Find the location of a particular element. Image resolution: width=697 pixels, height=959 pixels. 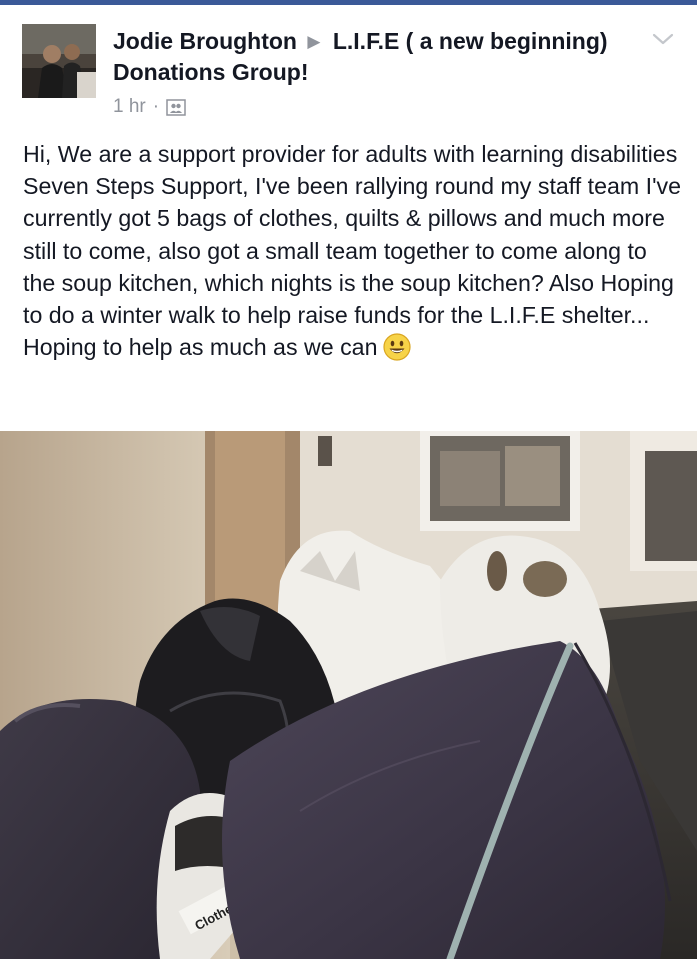

avatar is located at coordinates (59, 61).